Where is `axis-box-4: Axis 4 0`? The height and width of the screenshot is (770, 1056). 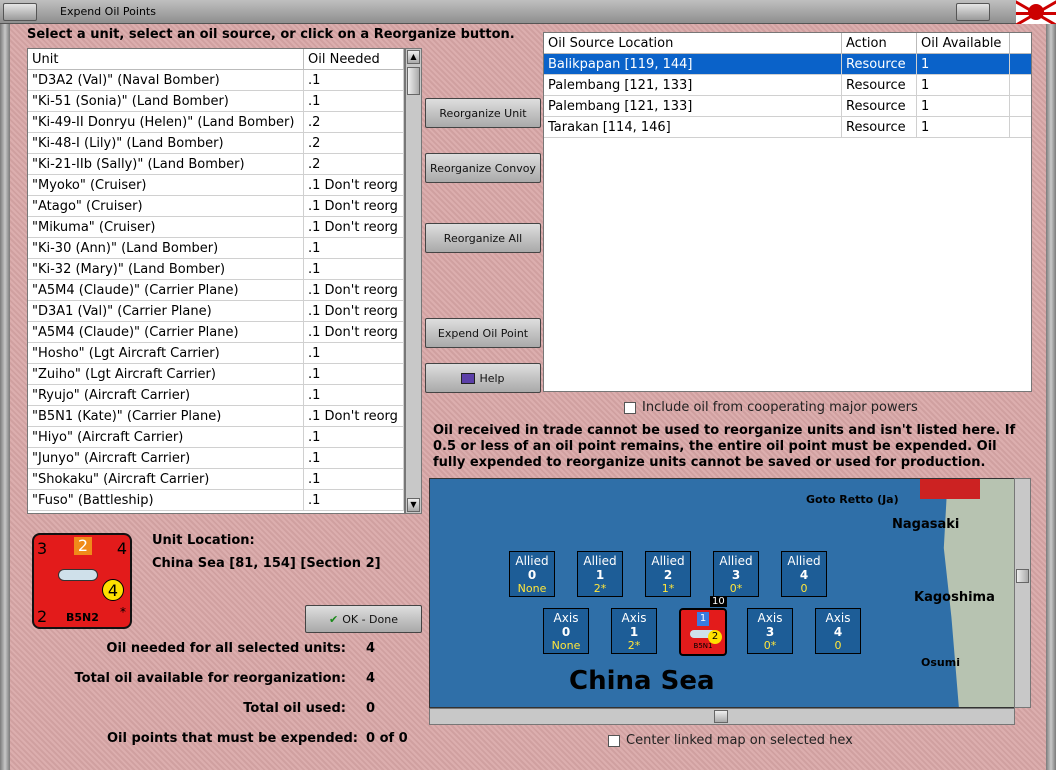
axis-box-4: Axis 4 0 is located at coordinates (838, 631).